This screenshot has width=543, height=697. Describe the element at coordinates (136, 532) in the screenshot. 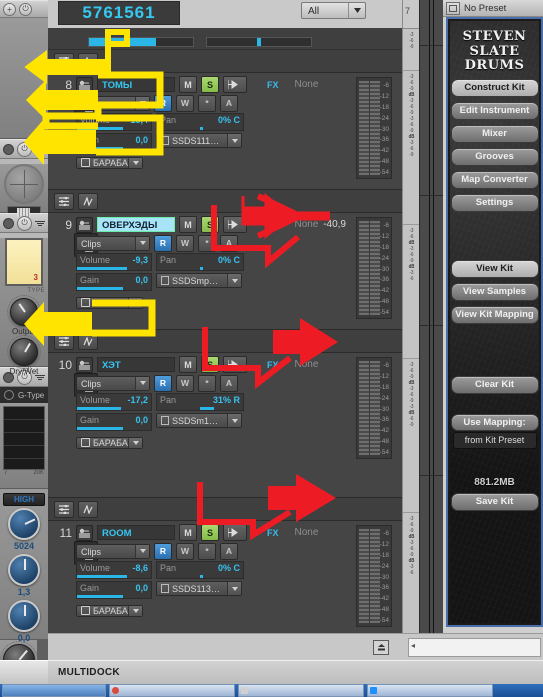

I see `track-name: ROOM` at that location.